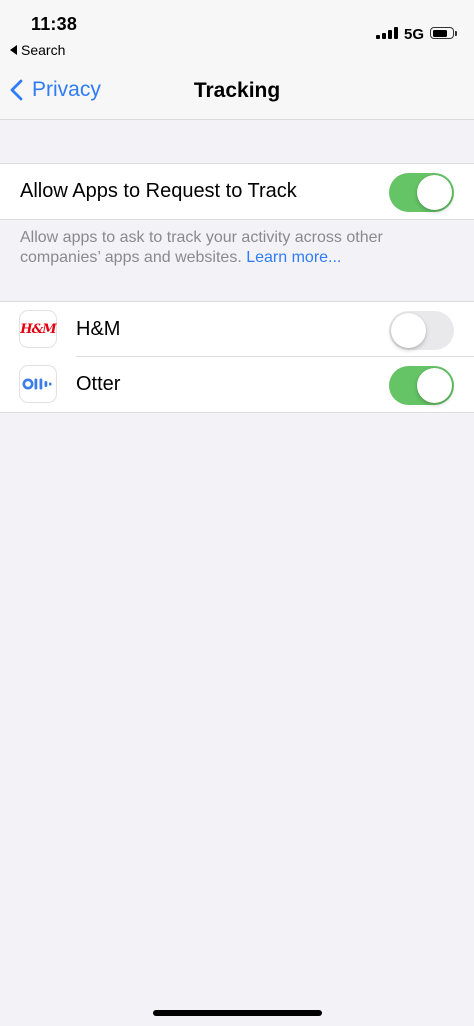  Describe the element at coordinates (414, 34) in the screenshot. I see `network-type: 5G` at that location.